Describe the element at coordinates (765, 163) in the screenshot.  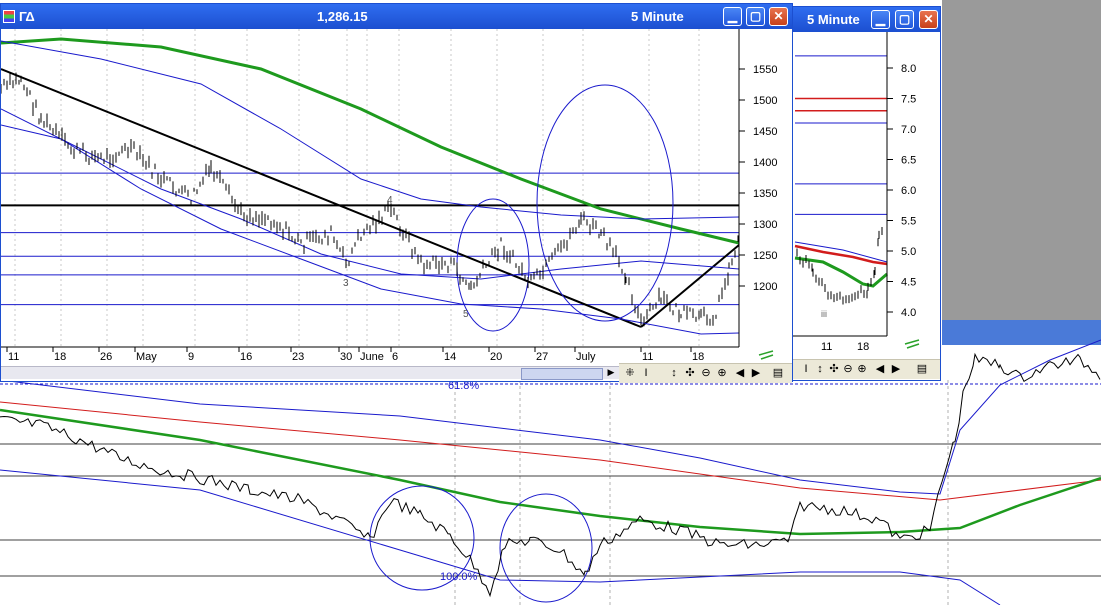
I see `price-tick-label: 1400` at that location.